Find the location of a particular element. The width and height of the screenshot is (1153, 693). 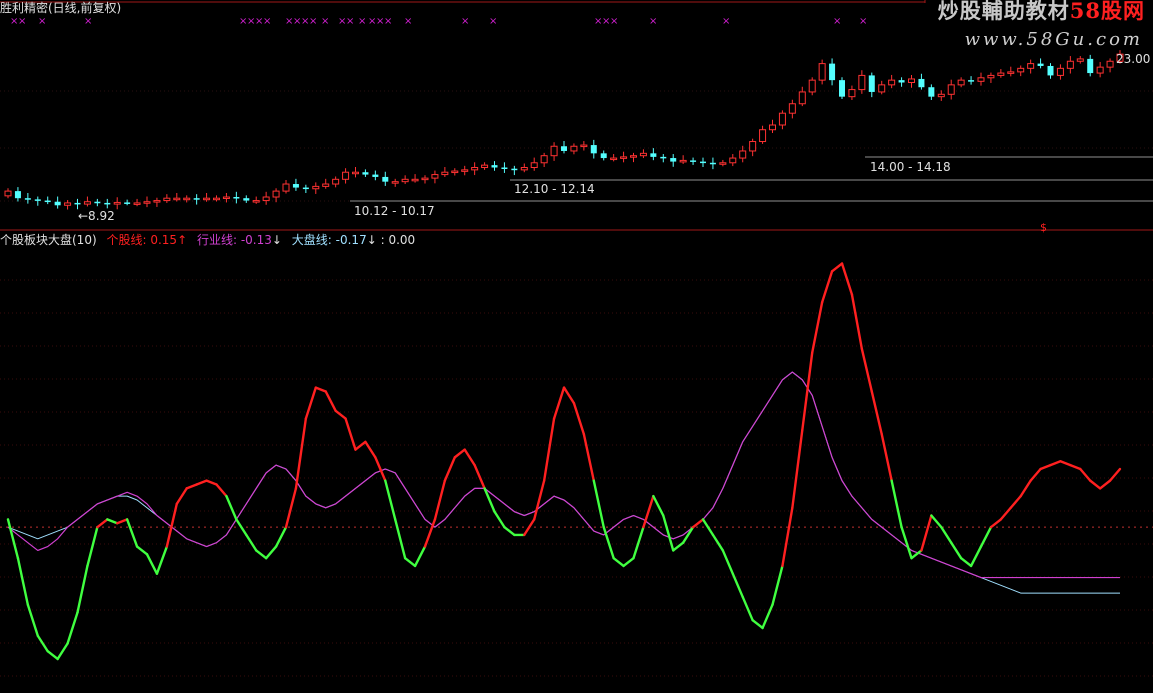

chart-title: 胜利精密(日线,前复权) is located at coordinates (61, 8).